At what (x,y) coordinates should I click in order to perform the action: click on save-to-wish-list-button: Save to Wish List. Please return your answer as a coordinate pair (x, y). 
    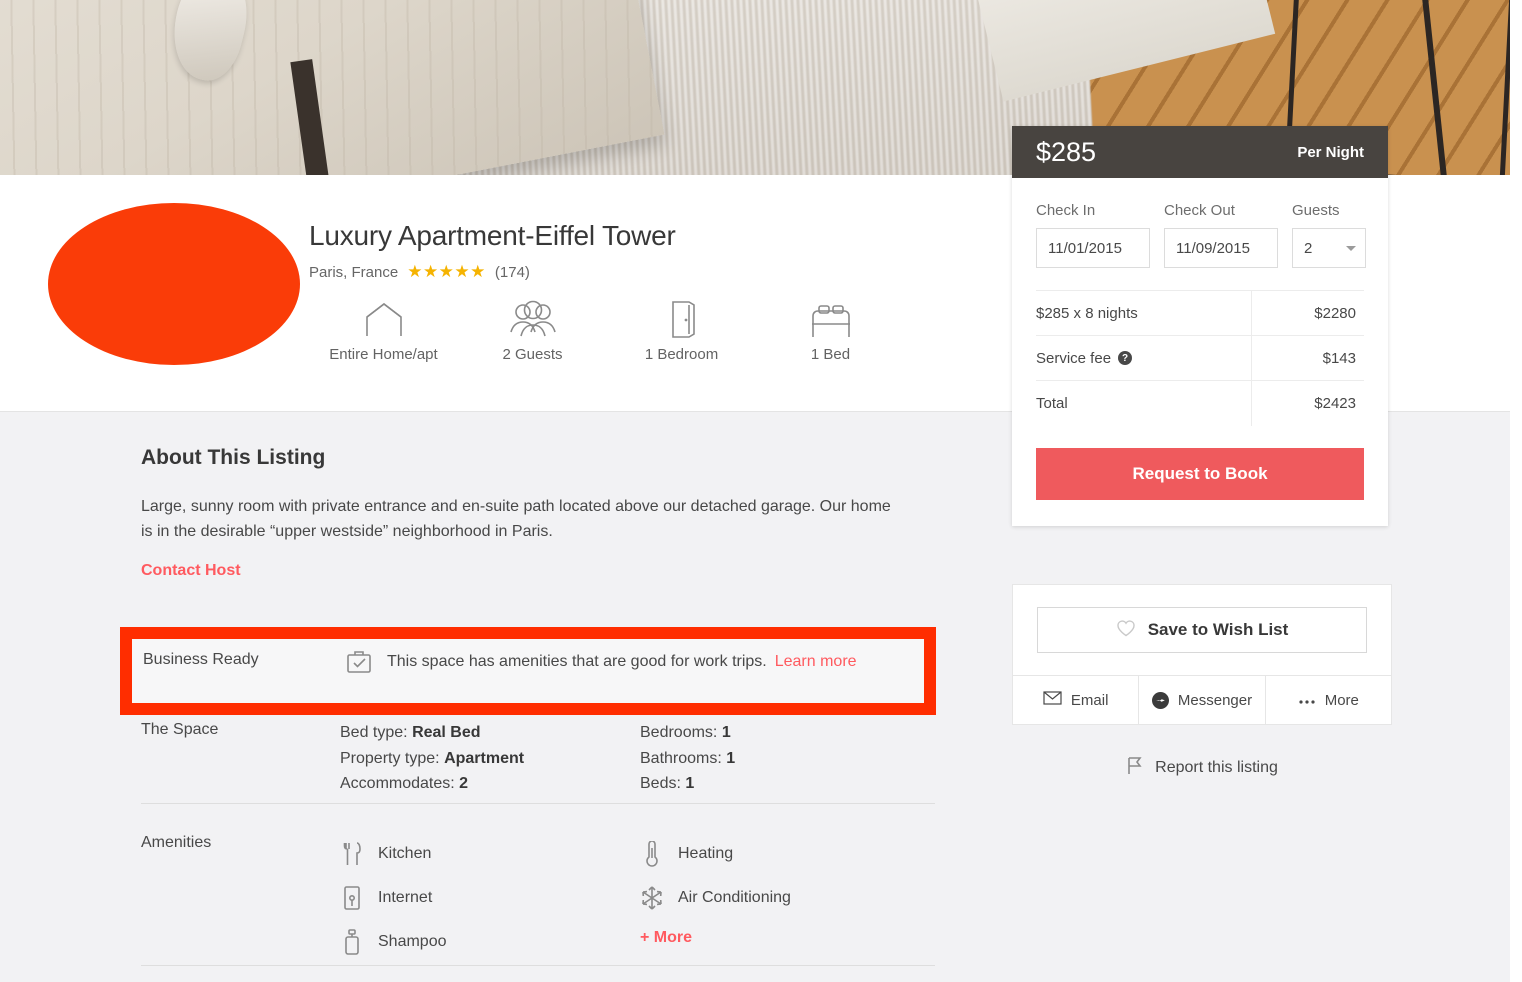
    Looking at the image, I should click on (1202, 630).